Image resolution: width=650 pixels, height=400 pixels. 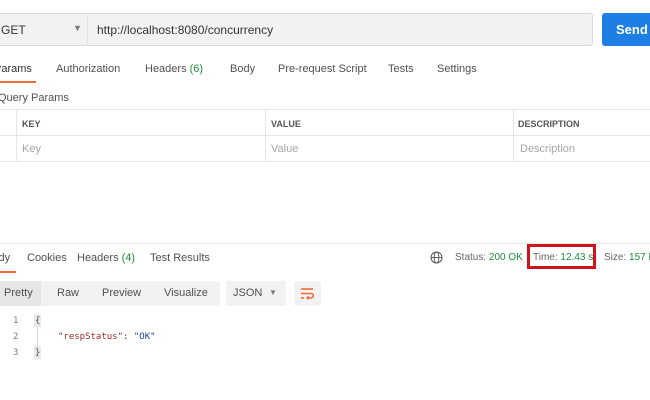 I want to click on json-open-brace: {, so click(x=38, y=321).